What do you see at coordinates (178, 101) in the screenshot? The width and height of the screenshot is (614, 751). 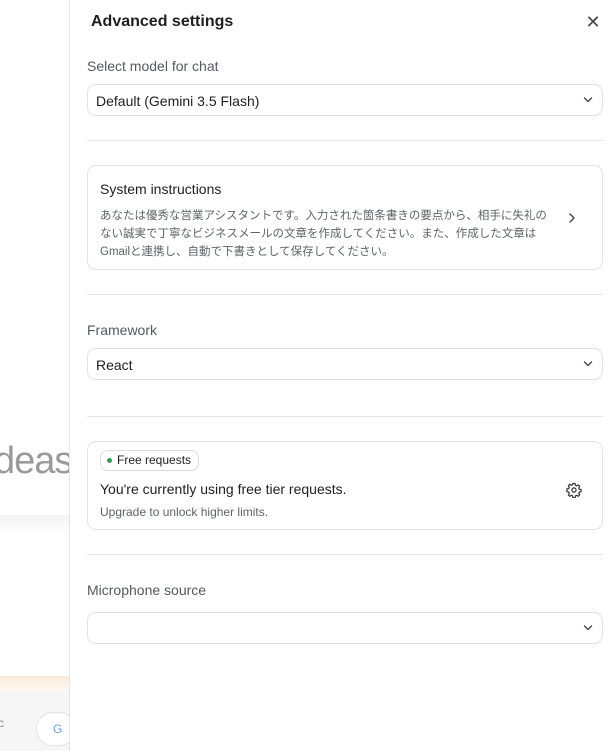 I see `model-select-value: Default (Gemini 3.5 Flash)` at bounding box center [178, 101].